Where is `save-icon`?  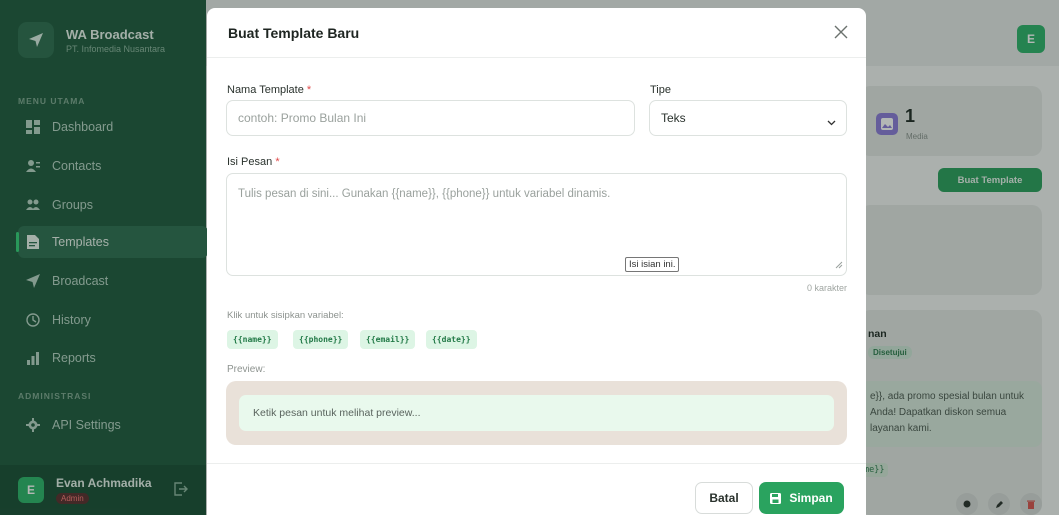
save-icon is located at coordinates (776, 498).